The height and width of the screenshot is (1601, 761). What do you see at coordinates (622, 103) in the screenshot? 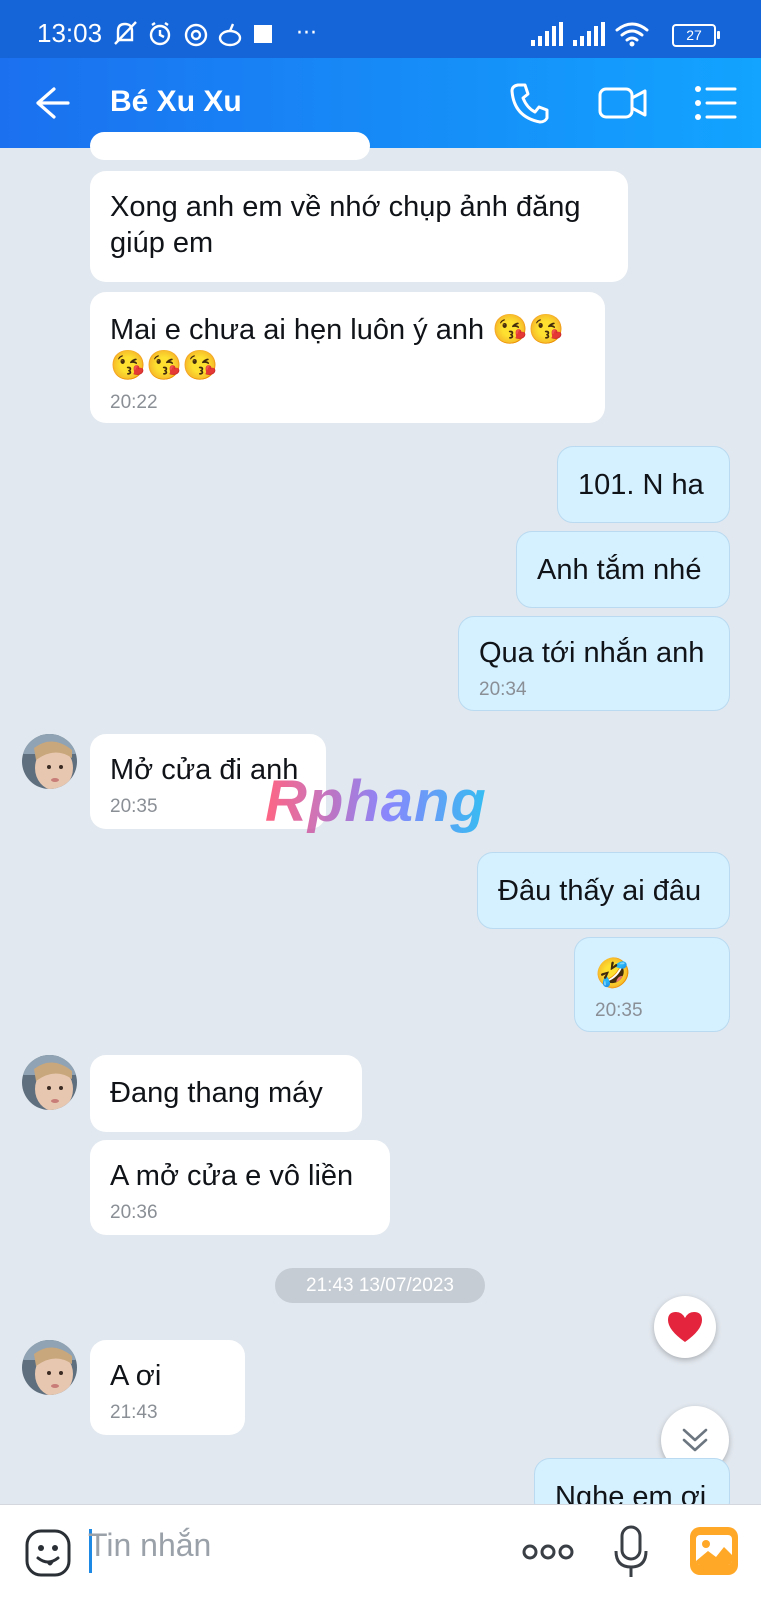
I see `video-camera-icon` at bounding box center [622, 103].